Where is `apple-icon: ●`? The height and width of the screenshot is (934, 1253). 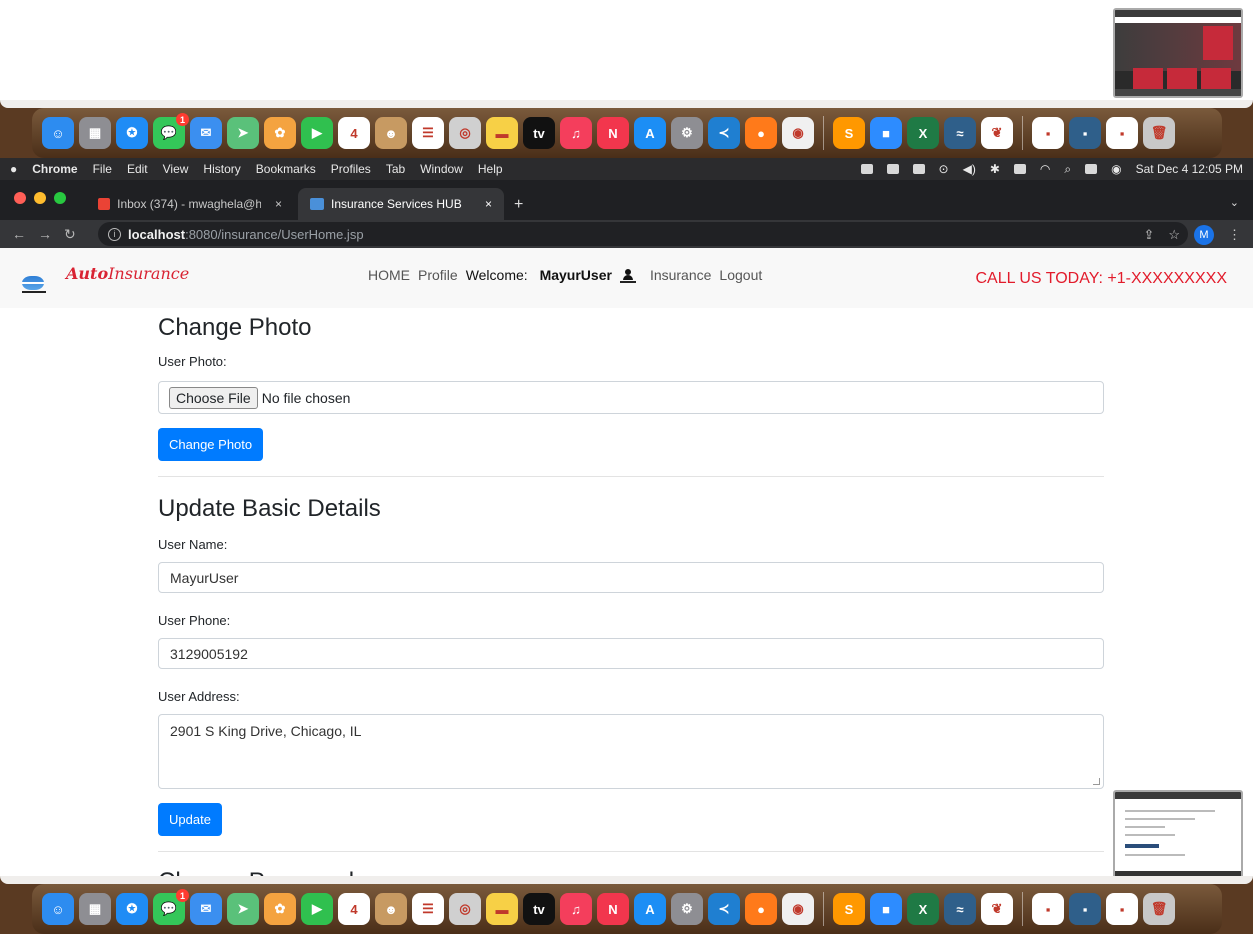 apple-icon: ● is located at coordinates (13, 169).